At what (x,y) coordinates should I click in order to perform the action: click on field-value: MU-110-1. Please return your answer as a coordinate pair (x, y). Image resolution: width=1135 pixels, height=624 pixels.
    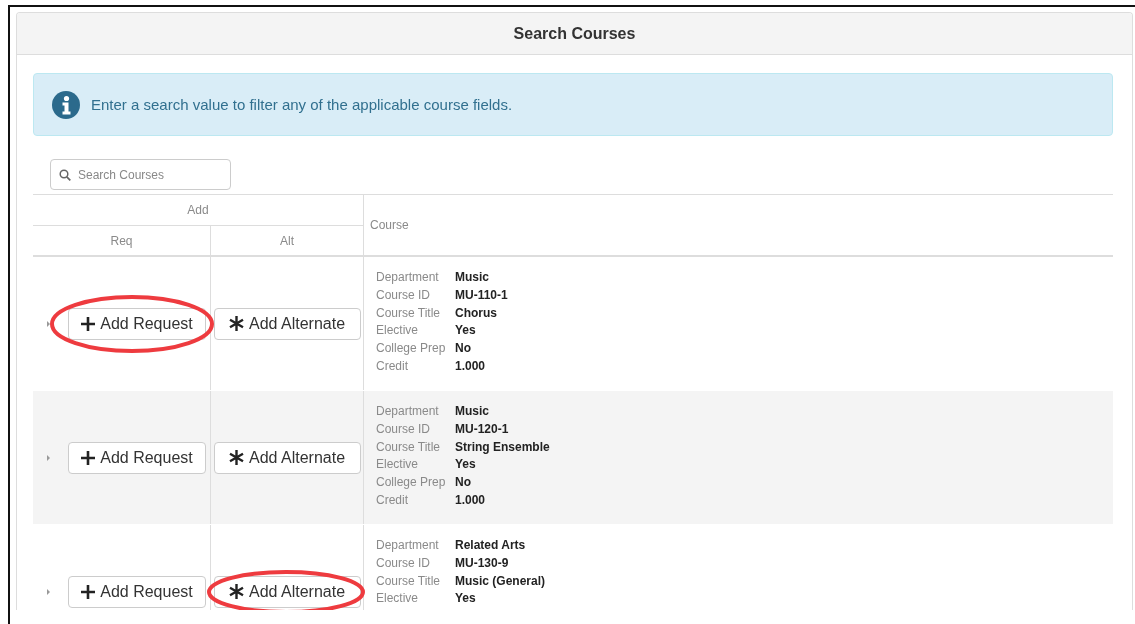
    Looking at the image, I should click on (482, 295).